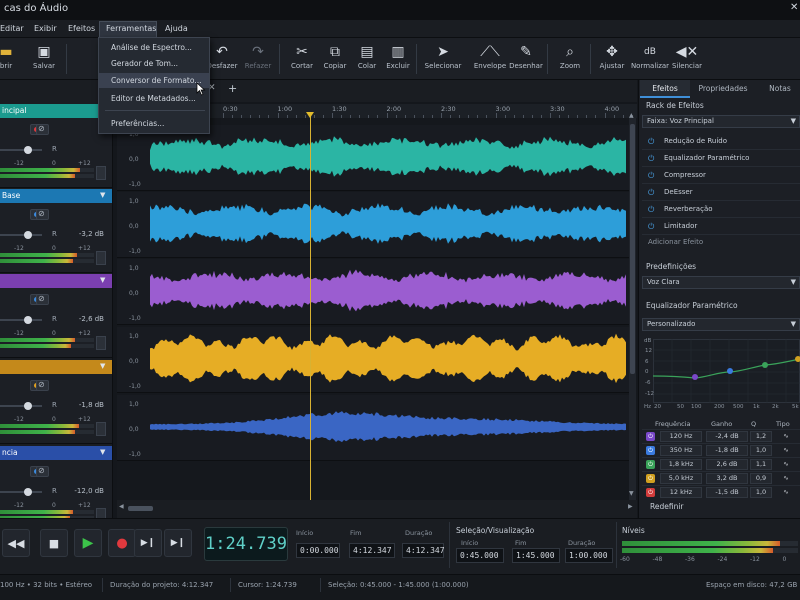 This screenshot has height=600, width=800. What do you see at coordinates (721, 282) in the screenshot?
I see `preset-select: Voz Clara ▼` at bounding box center [721, 282].